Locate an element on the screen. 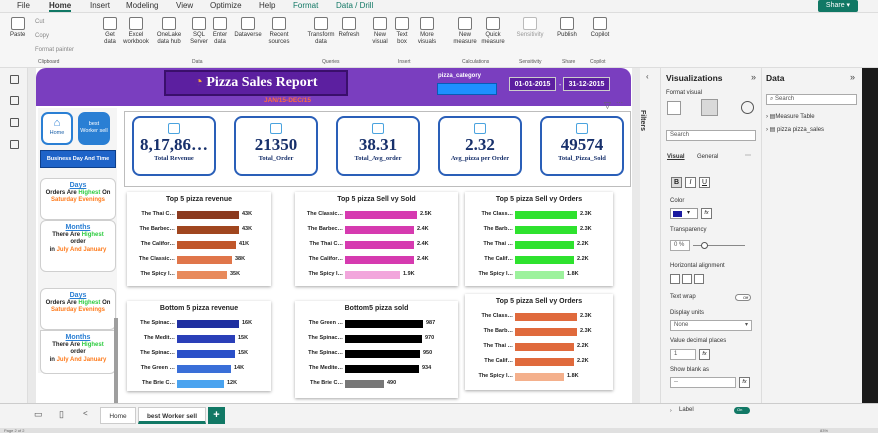 The image size is (878, 433). italic-button: I is located at coordinates (690, 182).